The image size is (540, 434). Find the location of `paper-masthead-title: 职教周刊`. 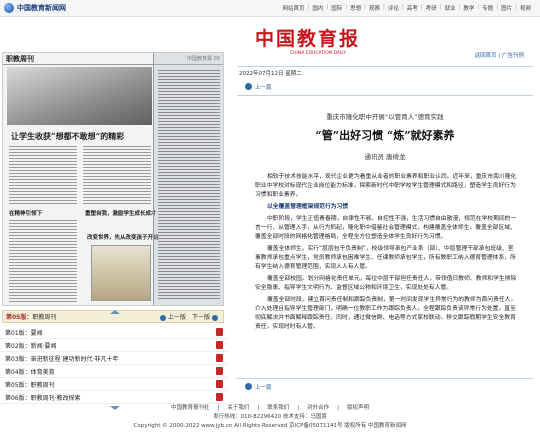

paper-masthead-title: 职教周刊 is located at coordinates (20, 58).